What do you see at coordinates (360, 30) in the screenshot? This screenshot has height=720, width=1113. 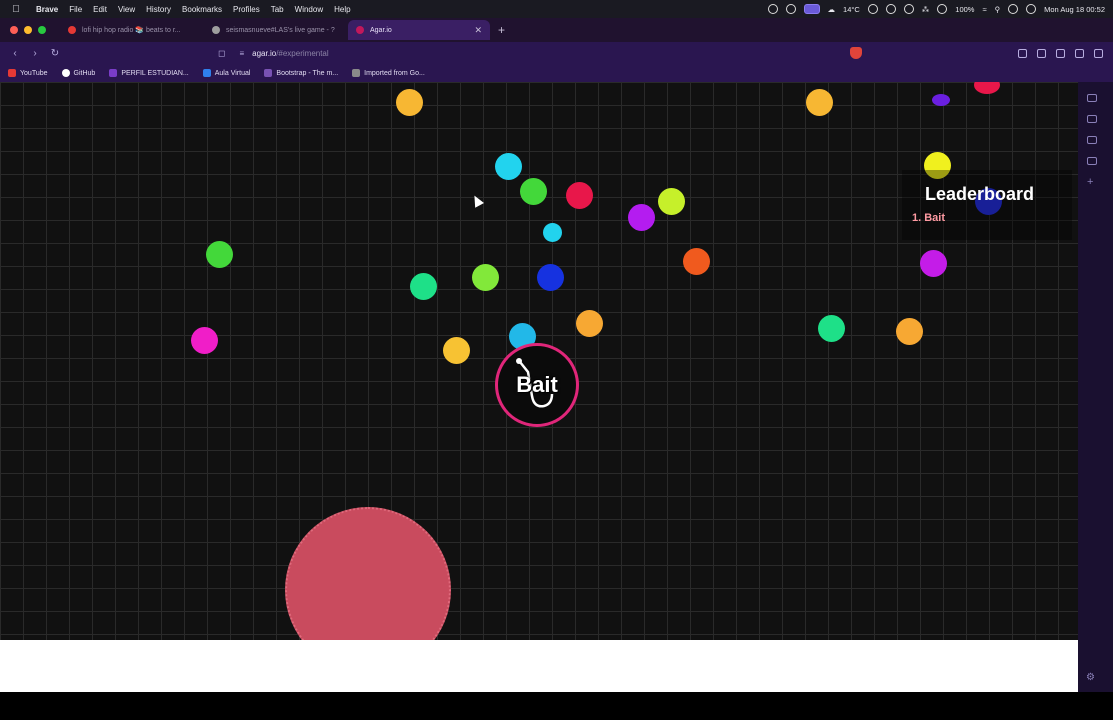 I see `agario-favicon-icon` at bounding box center [360, 30].